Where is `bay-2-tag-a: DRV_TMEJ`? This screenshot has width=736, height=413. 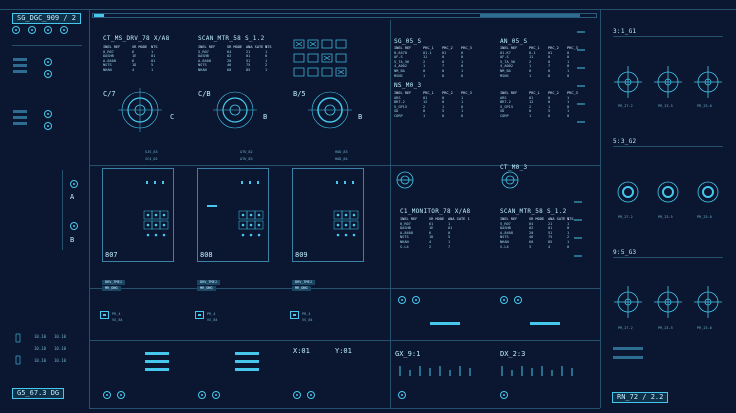
bay-2-tag-a: DRV_TMEJ is located at coordinates (208, 282).